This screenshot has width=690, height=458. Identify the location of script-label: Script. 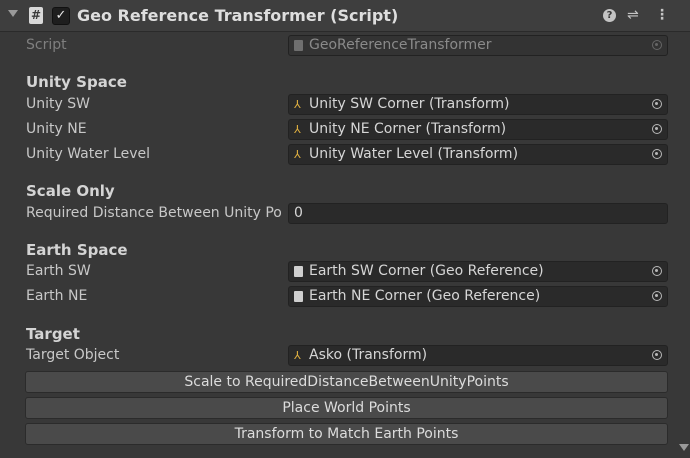
(46, 45).